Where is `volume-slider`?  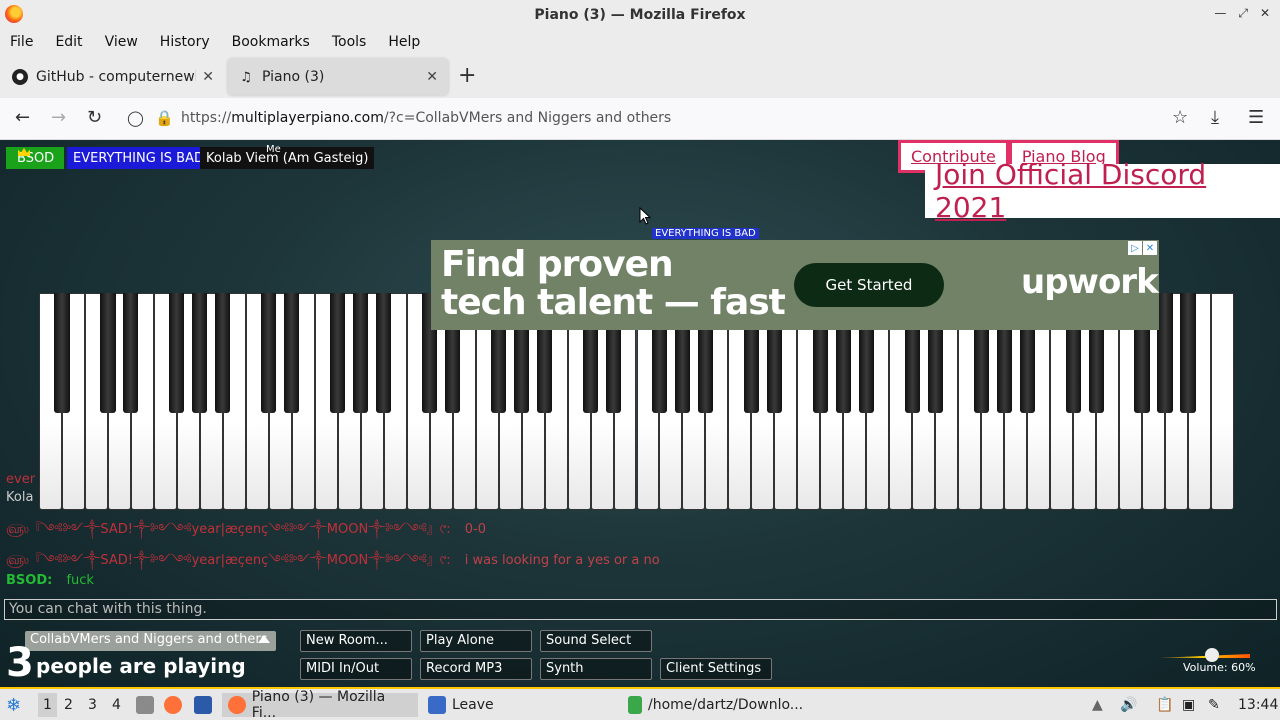
volume-slider is located at coordinates (1202, 655).